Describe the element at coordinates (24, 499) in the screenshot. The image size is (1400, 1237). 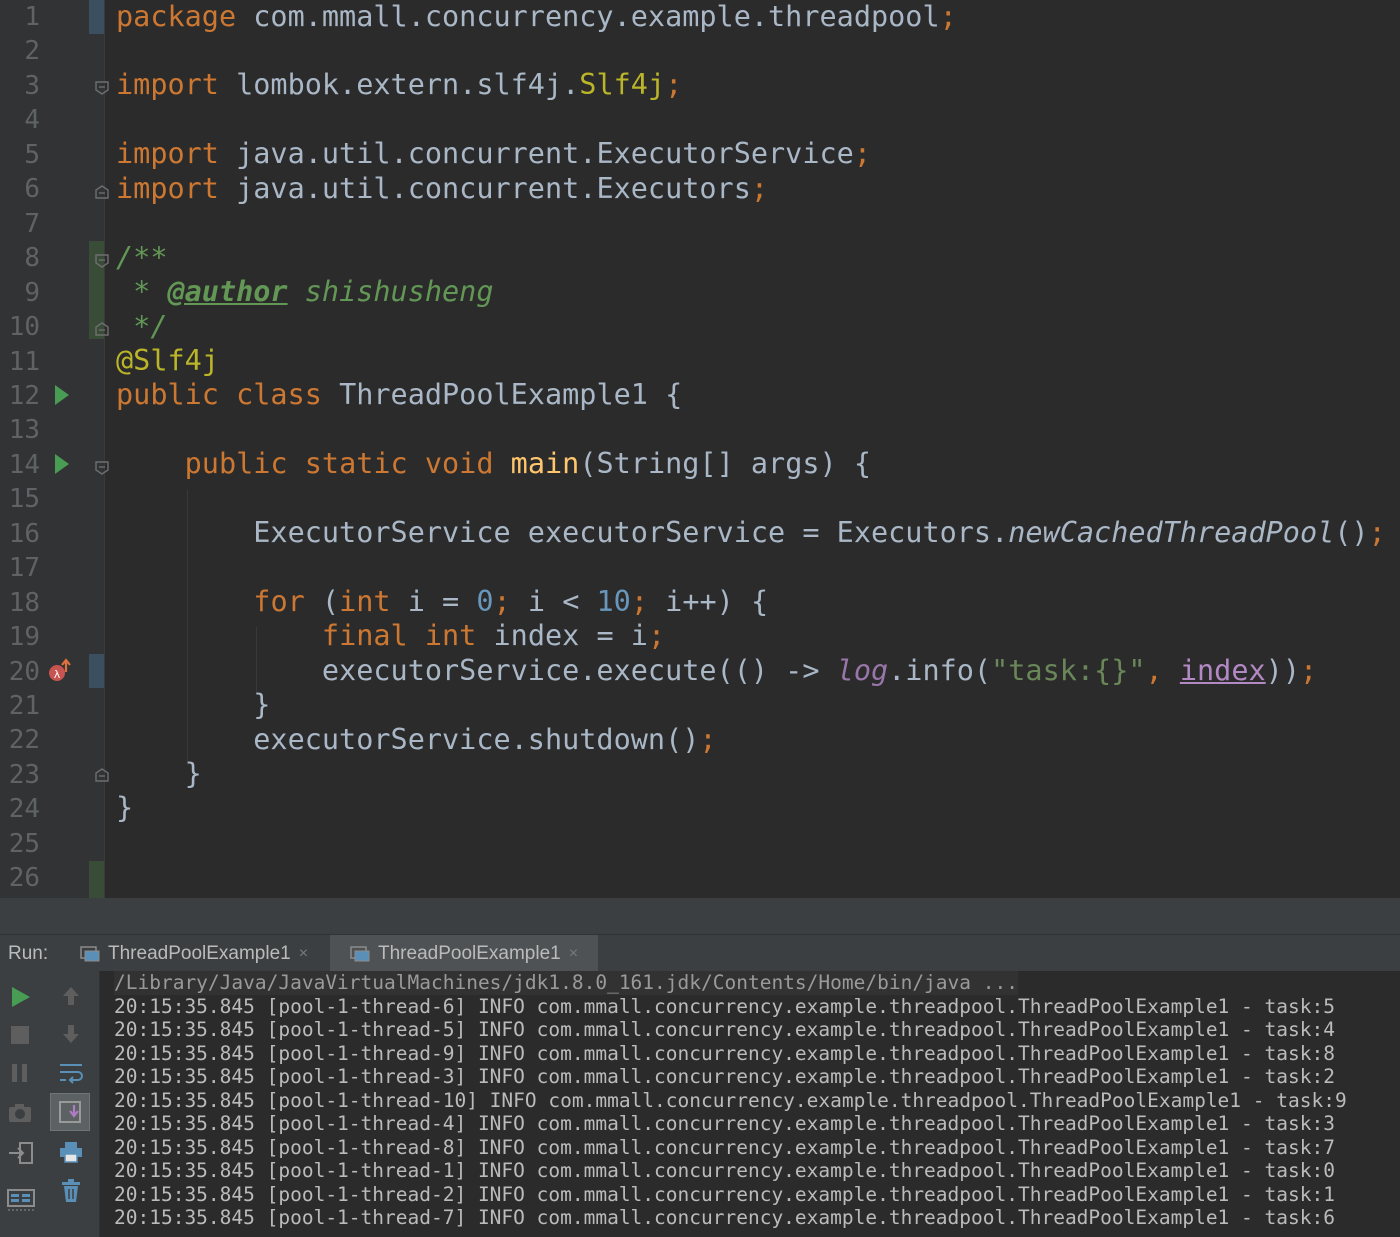
I see `line-number: 15` at that location.